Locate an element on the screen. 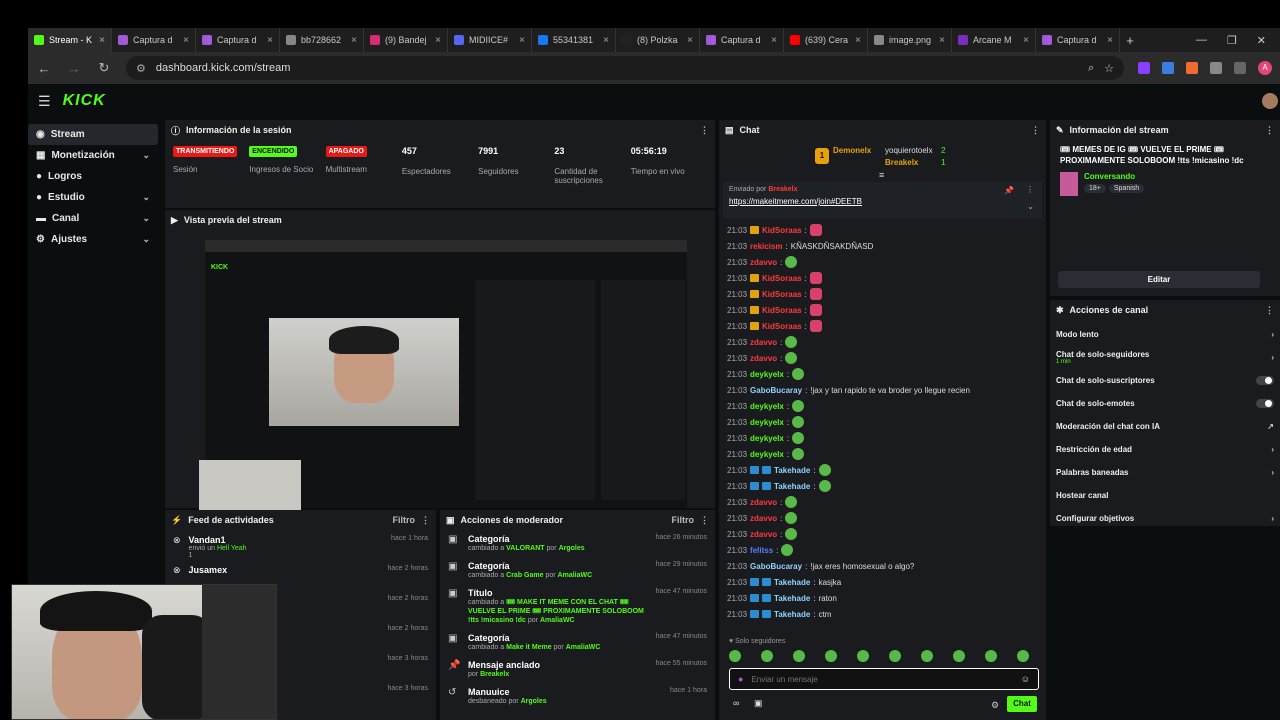  zoom-icon: ⌕ is located at coordinates (1091, 68).